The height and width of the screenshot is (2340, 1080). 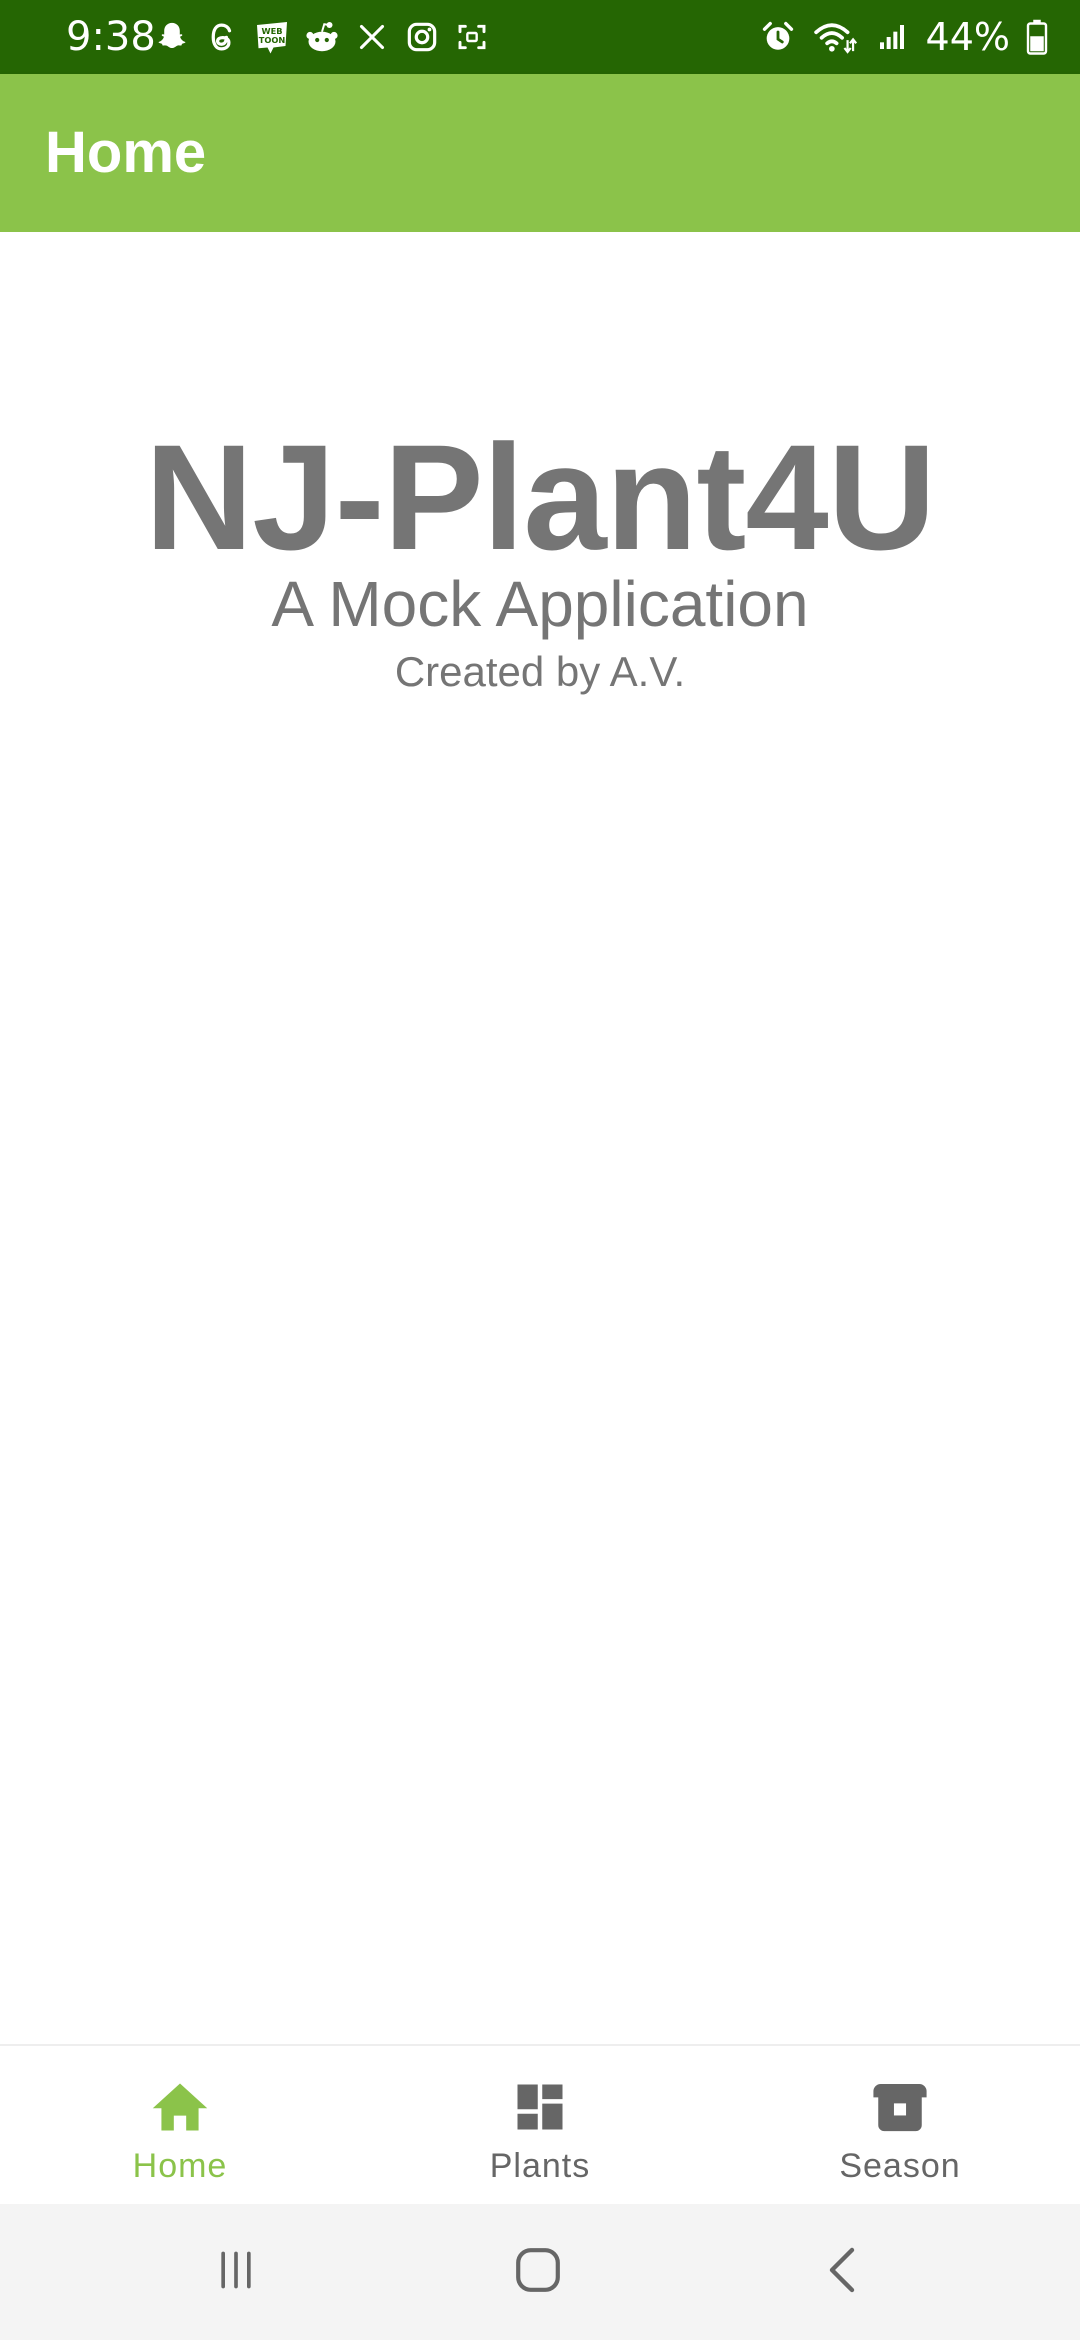 What do you see at coordinates (180, 2107) in the screenshot?
I see `home-icon` at bounding box center [180, 2107].